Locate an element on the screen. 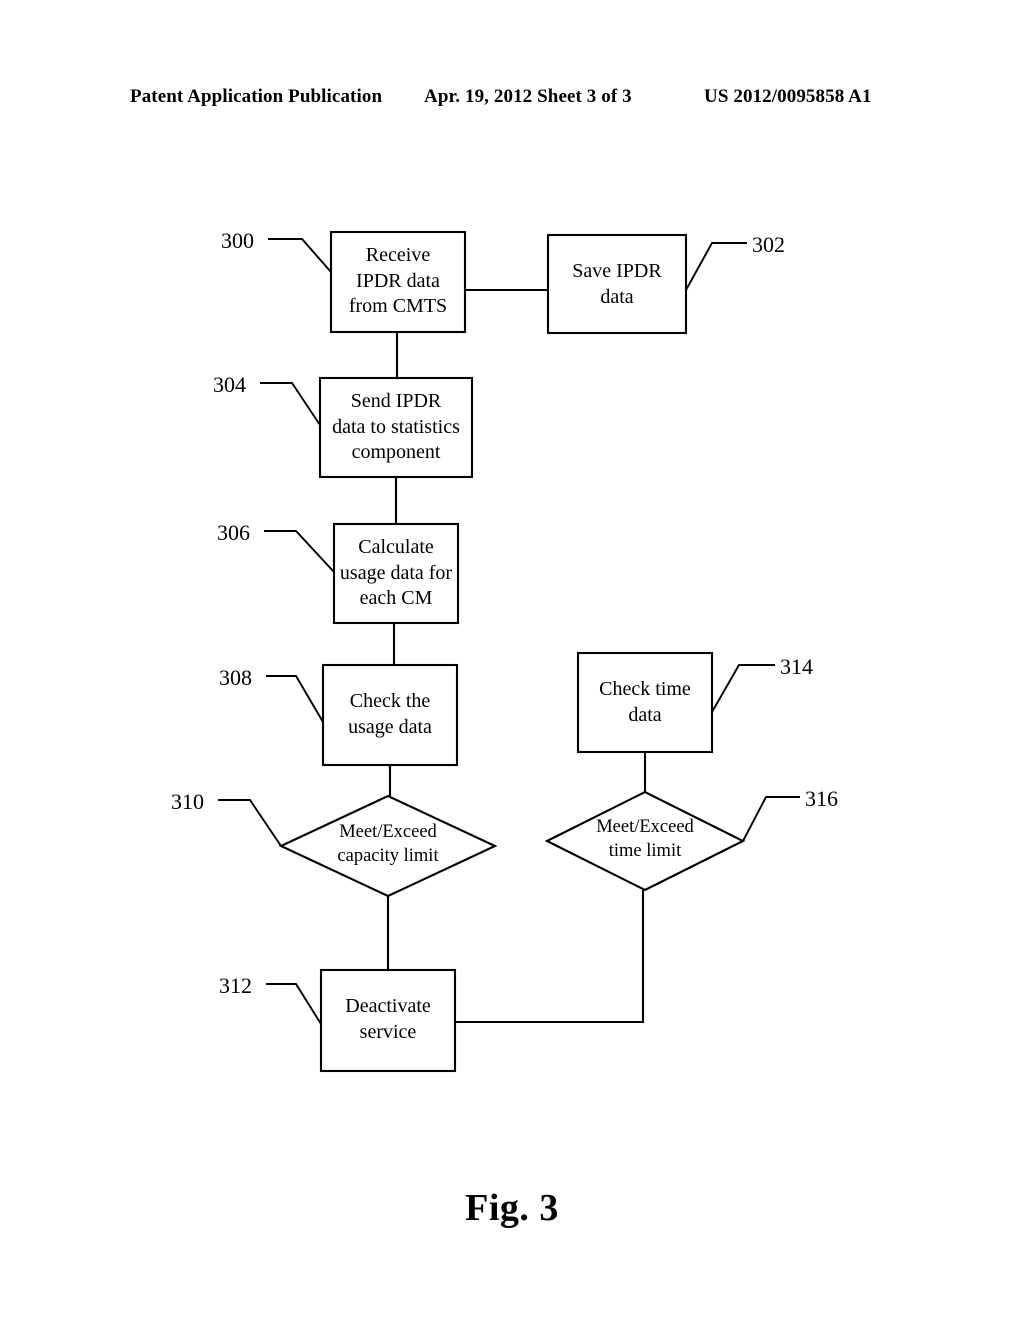  reference-numeral-302: 302 is located at coordinates (768, 244).